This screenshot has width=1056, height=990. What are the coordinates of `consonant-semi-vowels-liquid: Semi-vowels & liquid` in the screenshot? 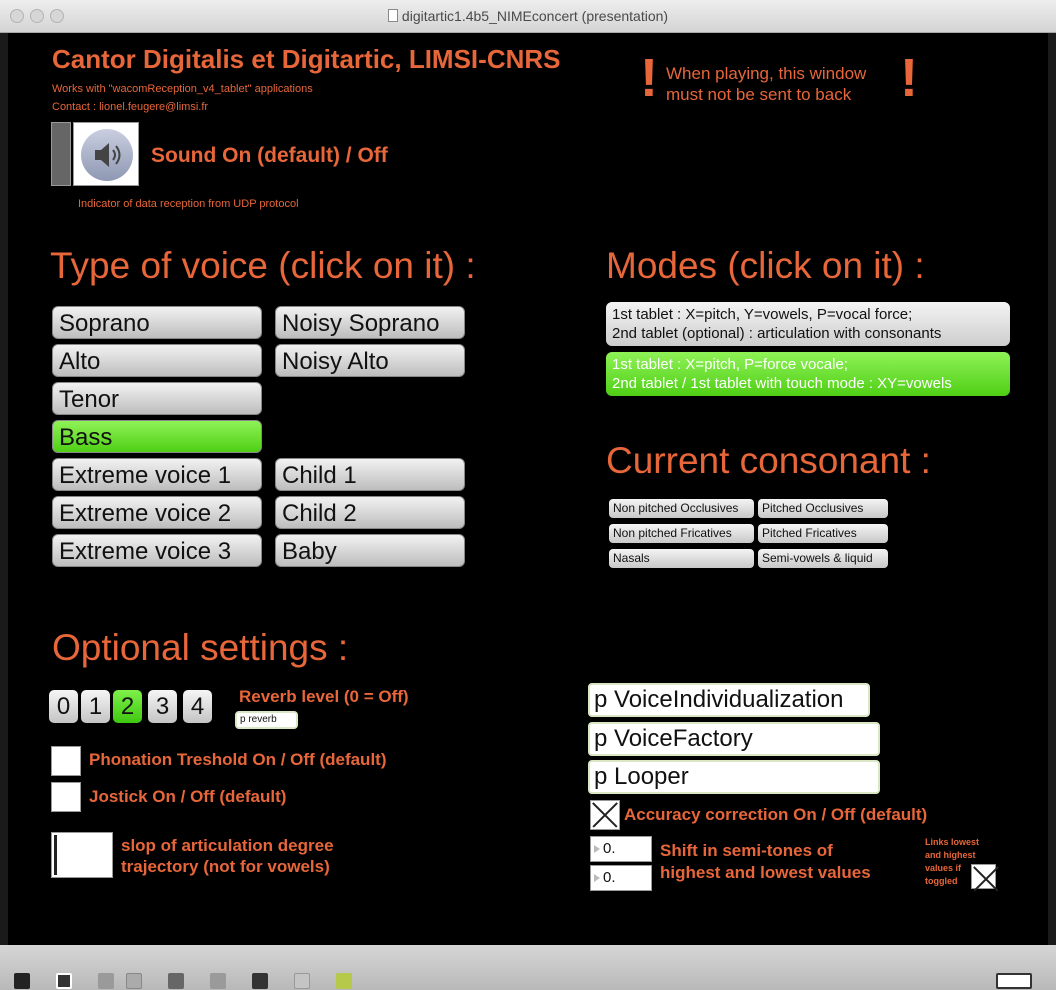 It's located at (823, 558).